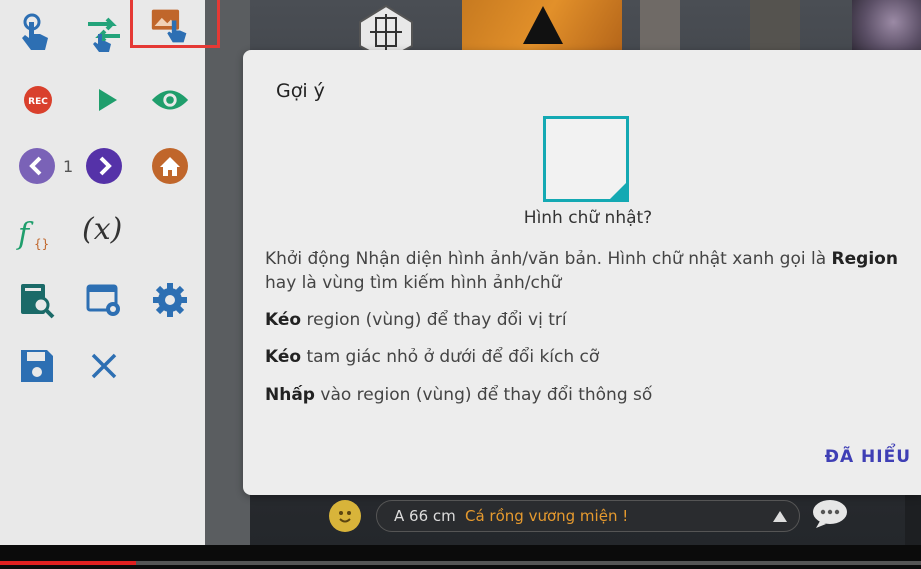 Image resolution: width=921 pixels, height=569 pixels. Describe the element at coordinates (104, 366) in the screenshot. I see `close-icon` at that location.